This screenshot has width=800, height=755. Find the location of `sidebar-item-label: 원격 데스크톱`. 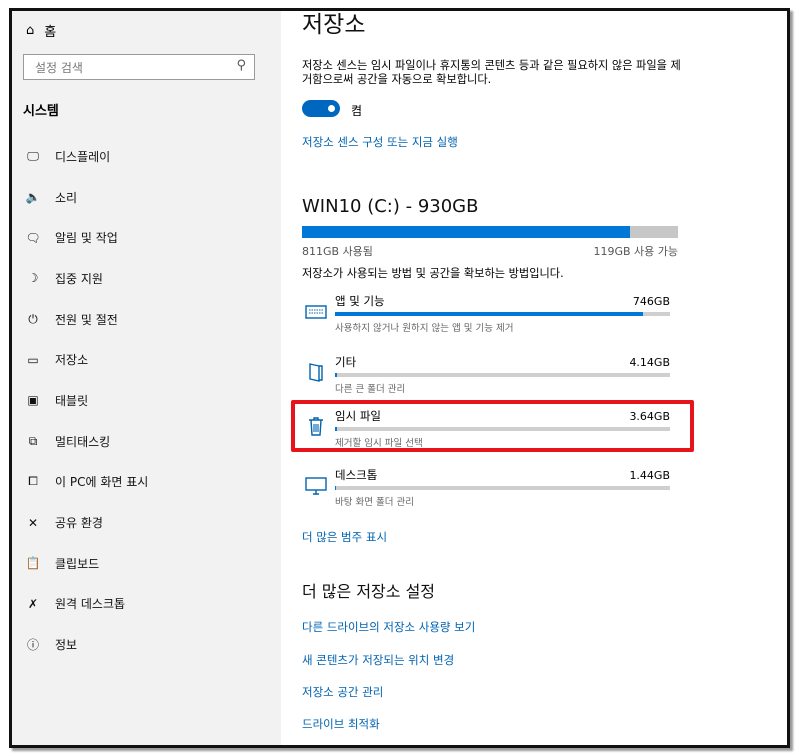

sidebar-item-label: 원격 데스크톱 is located at coordinates (90, 604).